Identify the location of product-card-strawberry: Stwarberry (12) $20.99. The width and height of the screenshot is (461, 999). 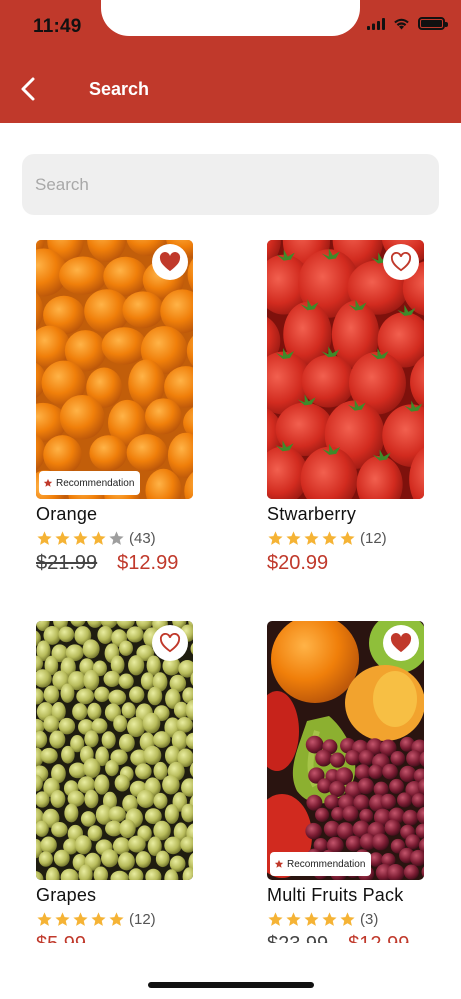
(347, 407).